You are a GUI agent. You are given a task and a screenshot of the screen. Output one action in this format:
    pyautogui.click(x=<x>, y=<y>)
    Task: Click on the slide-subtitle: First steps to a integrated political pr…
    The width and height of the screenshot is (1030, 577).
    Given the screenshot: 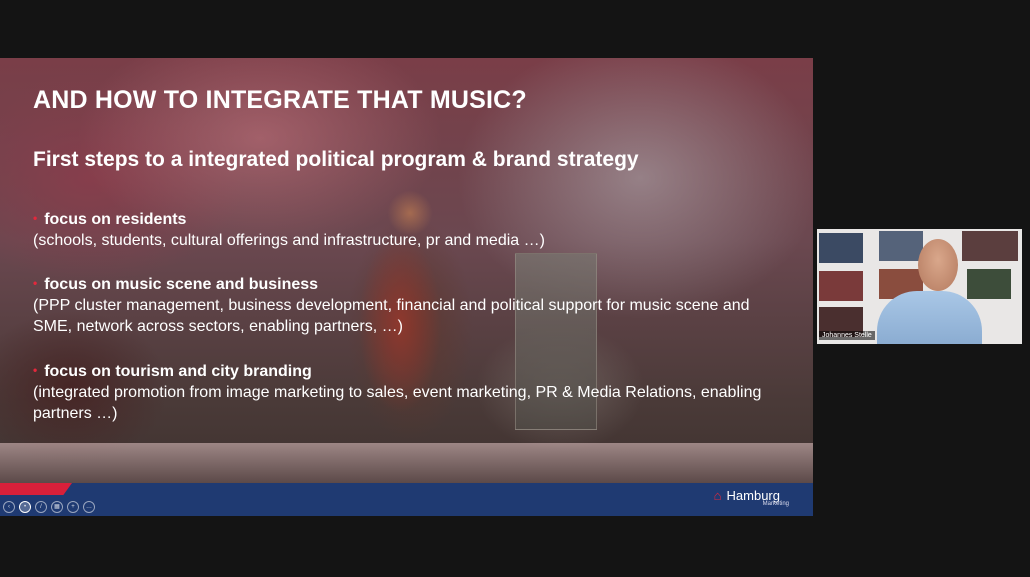 What is the action you would take?
    pyautogui.click(x=336, y=159)
    